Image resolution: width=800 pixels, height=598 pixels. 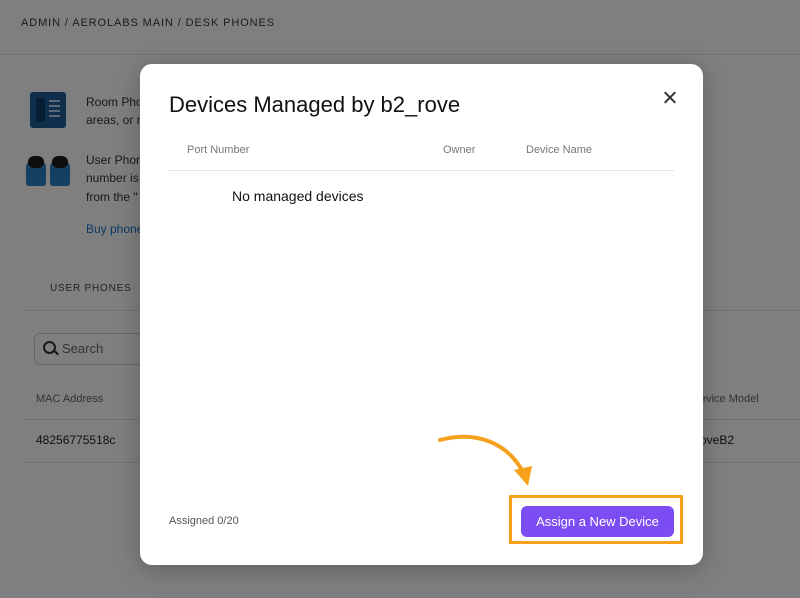 I want to click on column-owner: Owner, so click(x=459, y=150).